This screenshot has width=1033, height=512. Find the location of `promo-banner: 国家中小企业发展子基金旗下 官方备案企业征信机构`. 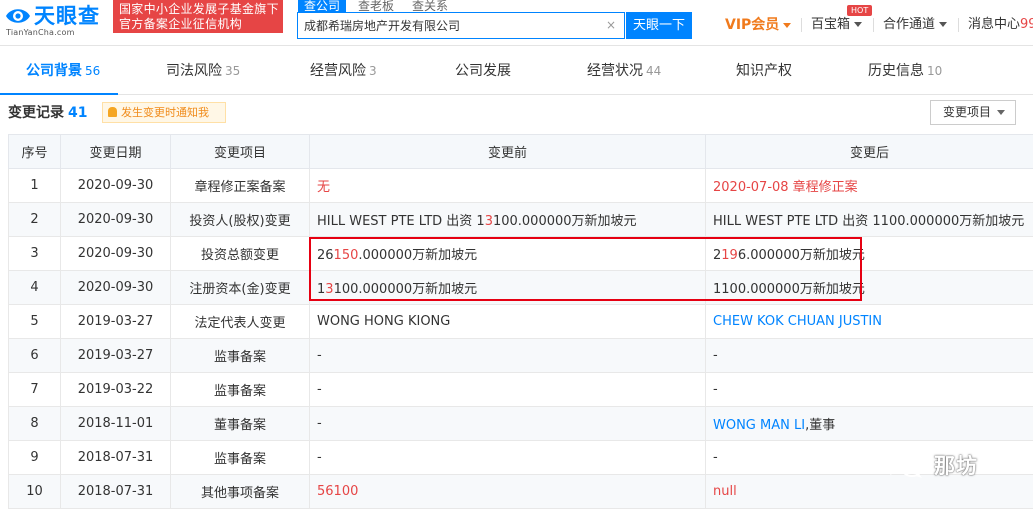

promo-banner: 国家中小企业发展子基金旗下 官方备案企业征信机构 is located at coordinates (198, 16).